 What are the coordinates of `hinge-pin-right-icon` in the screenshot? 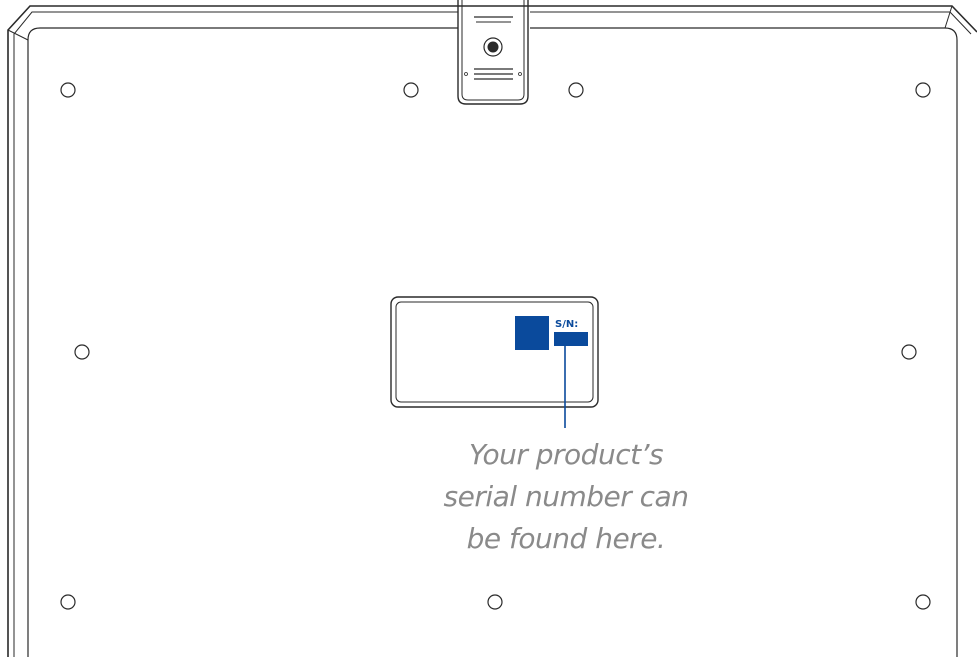 It's located at (520, 74).